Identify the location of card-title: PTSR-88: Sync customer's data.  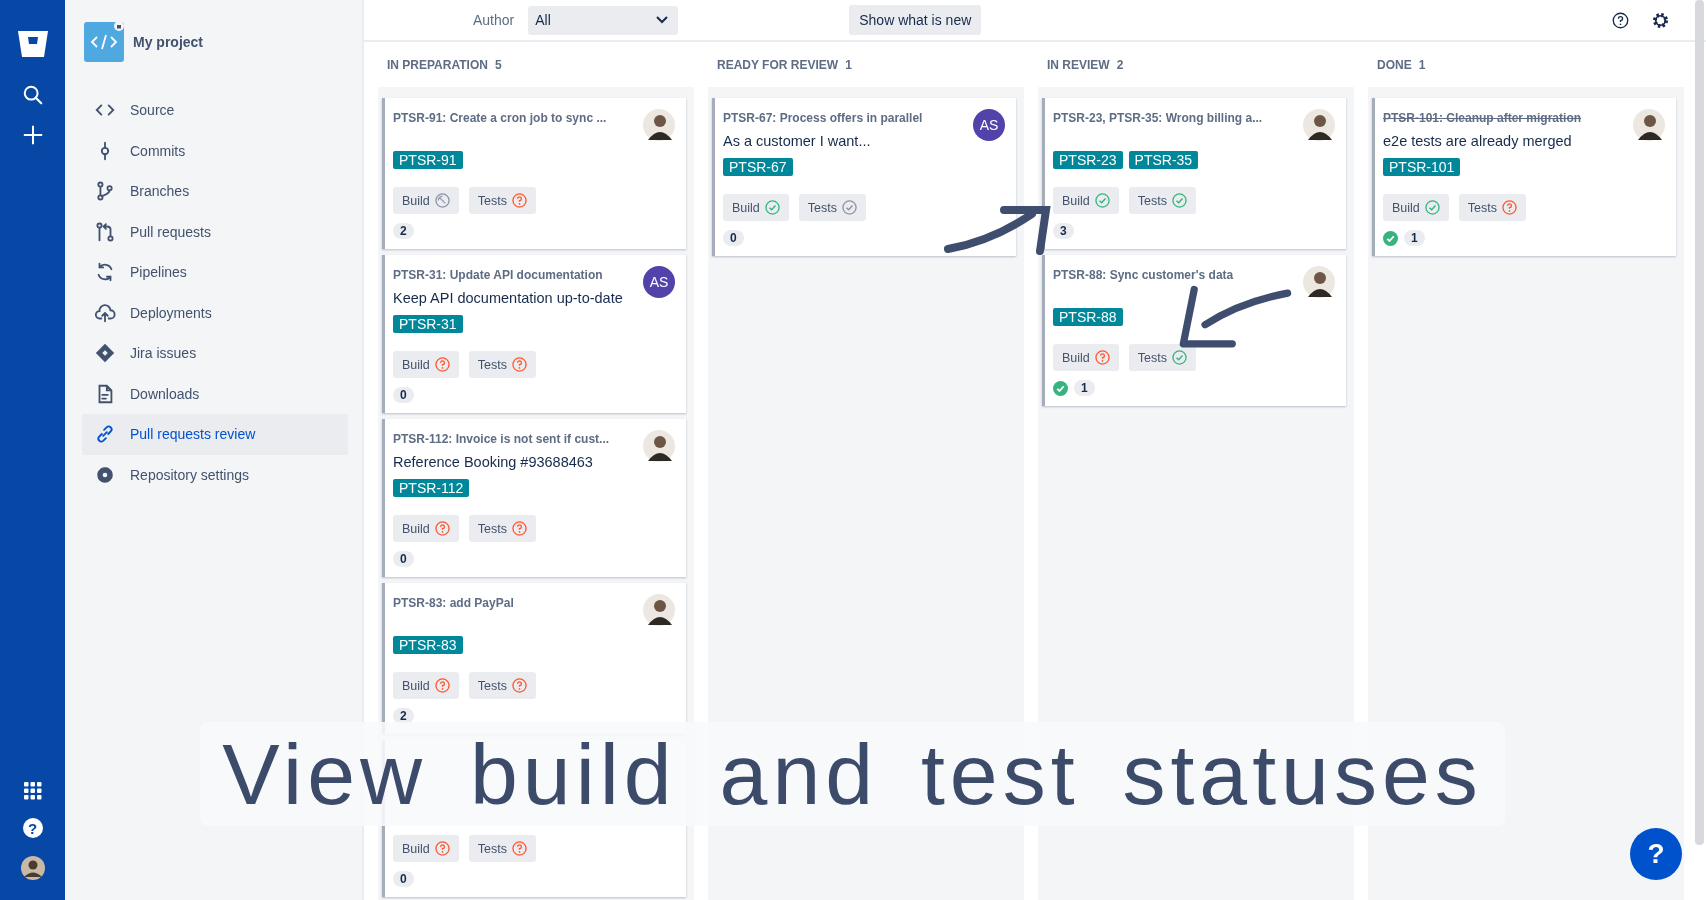
(1143, 275).